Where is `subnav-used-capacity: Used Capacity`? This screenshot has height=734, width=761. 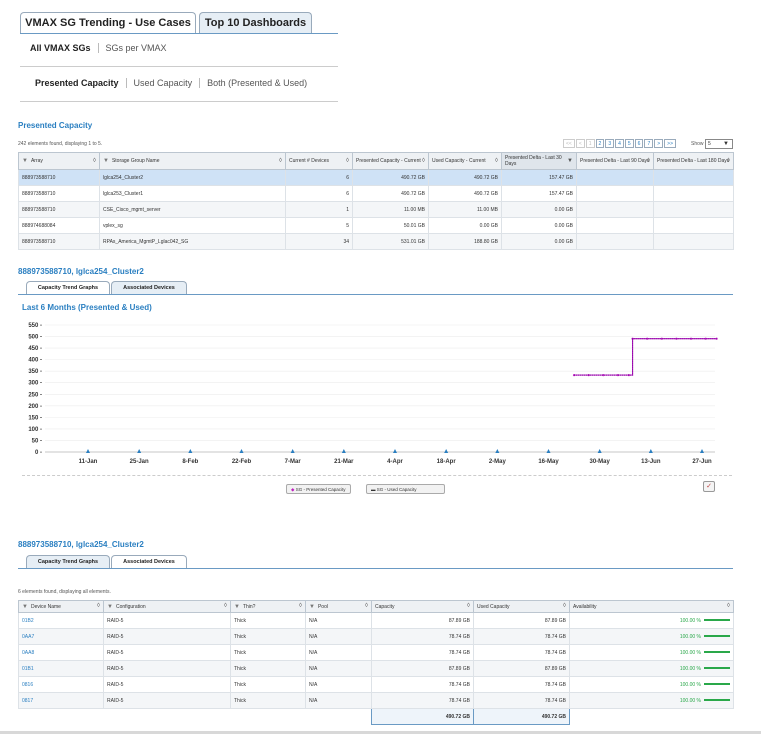 subnav-used-capacity: Used Capacity is located at coordinates (162, 83).